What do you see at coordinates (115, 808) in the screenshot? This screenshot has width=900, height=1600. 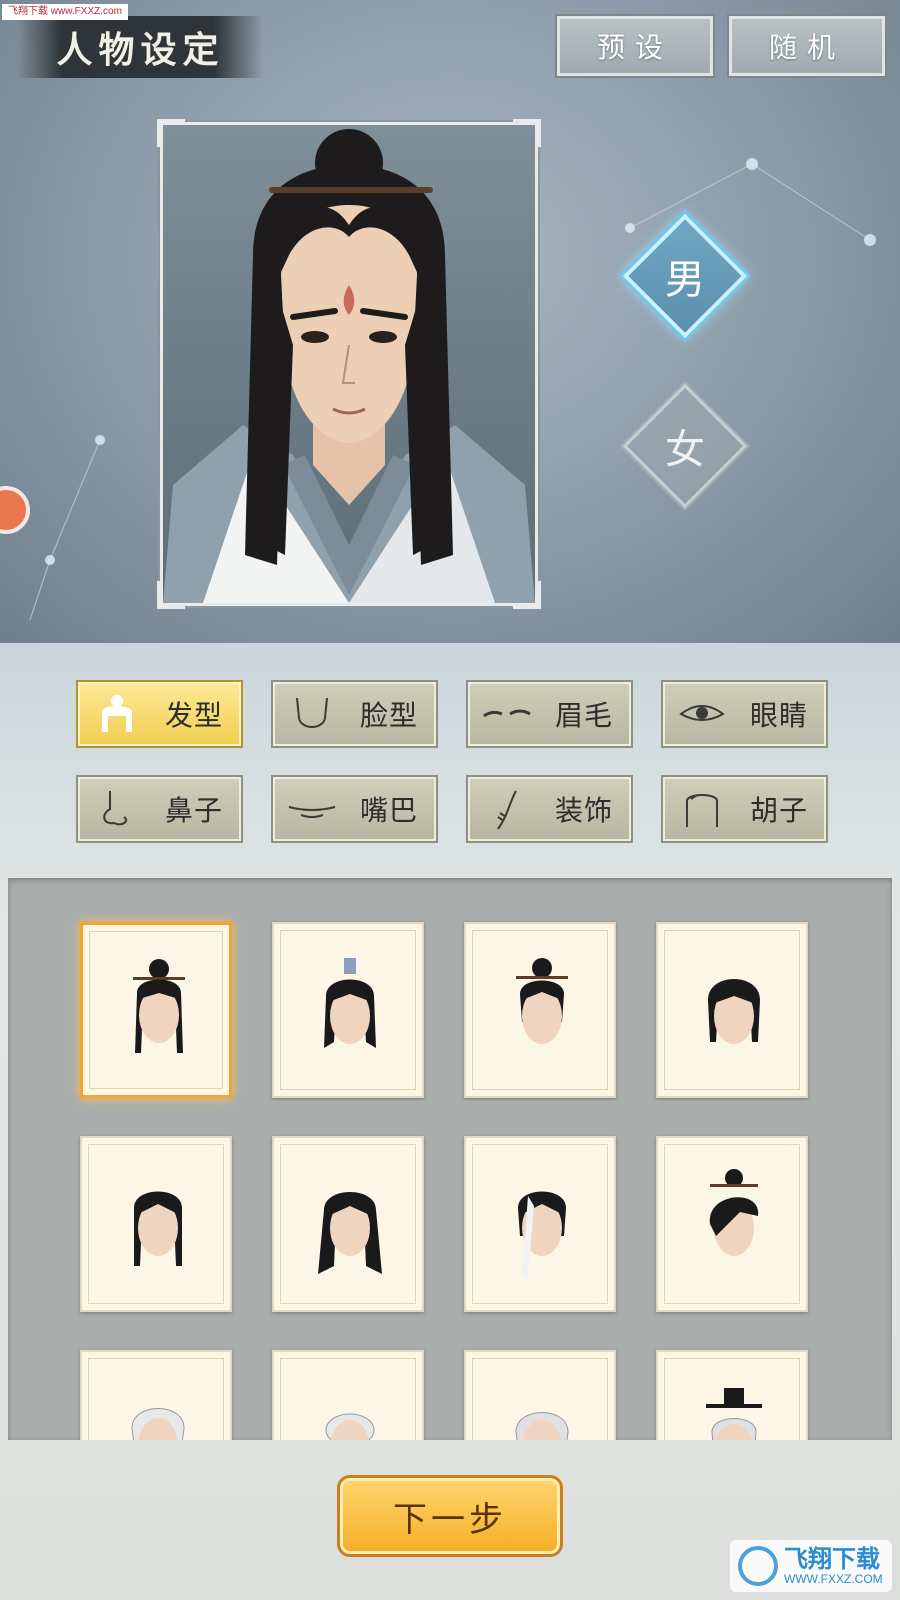 I see `nose-icon` at bounding box center [115, 808].